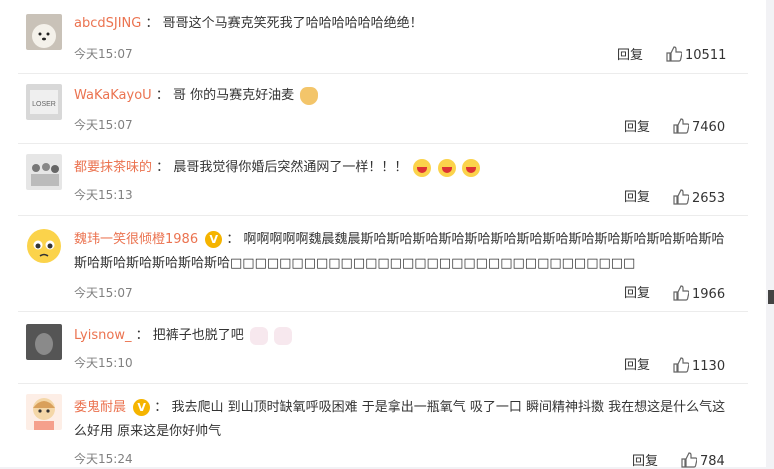  Describe the element at coordinates (107, 23) in the screenshot. I see `username-link: abcdSJING` at that location.